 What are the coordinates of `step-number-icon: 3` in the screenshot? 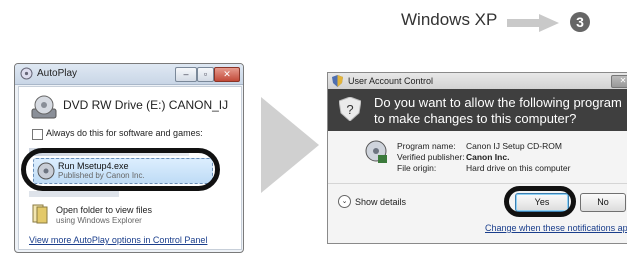 It's located at (580, 22).